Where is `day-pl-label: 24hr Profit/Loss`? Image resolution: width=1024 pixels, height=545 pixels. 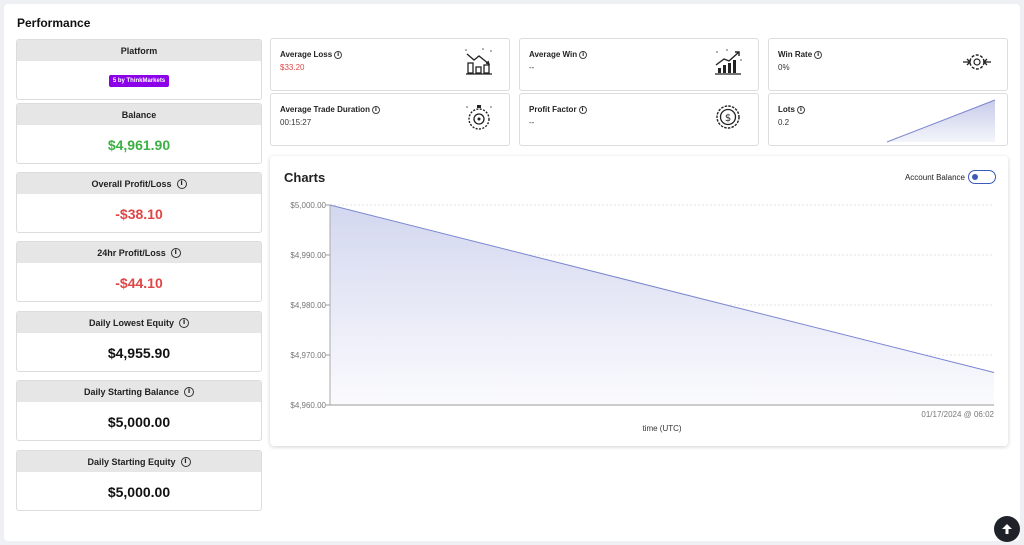
day-pl-label: 24hr Profit/Loss is located at coordinates (131, 252).